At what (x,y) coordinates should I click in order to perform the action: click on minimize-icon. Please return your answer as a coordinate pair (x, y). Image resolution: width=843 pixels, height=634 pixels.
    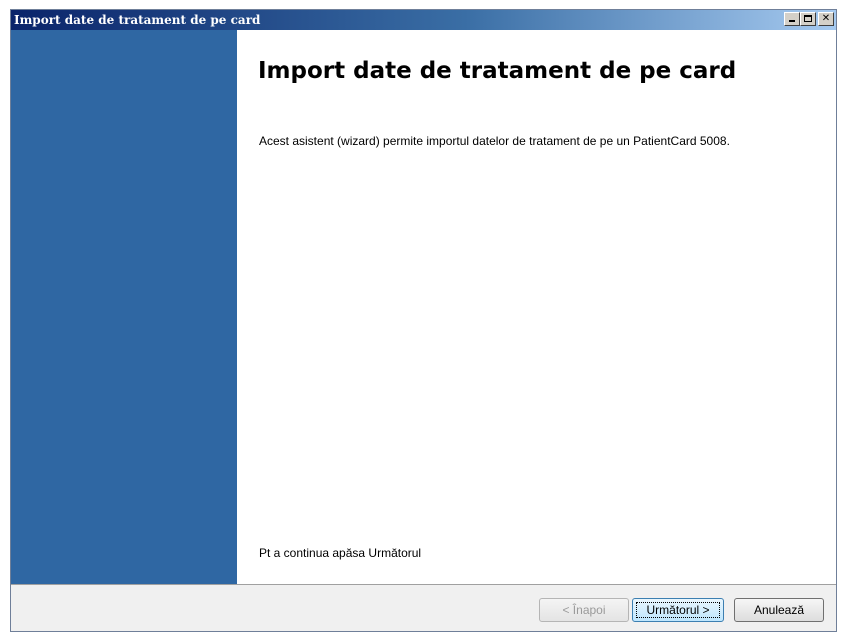
    Looking at the image, I should click on (792, 21).